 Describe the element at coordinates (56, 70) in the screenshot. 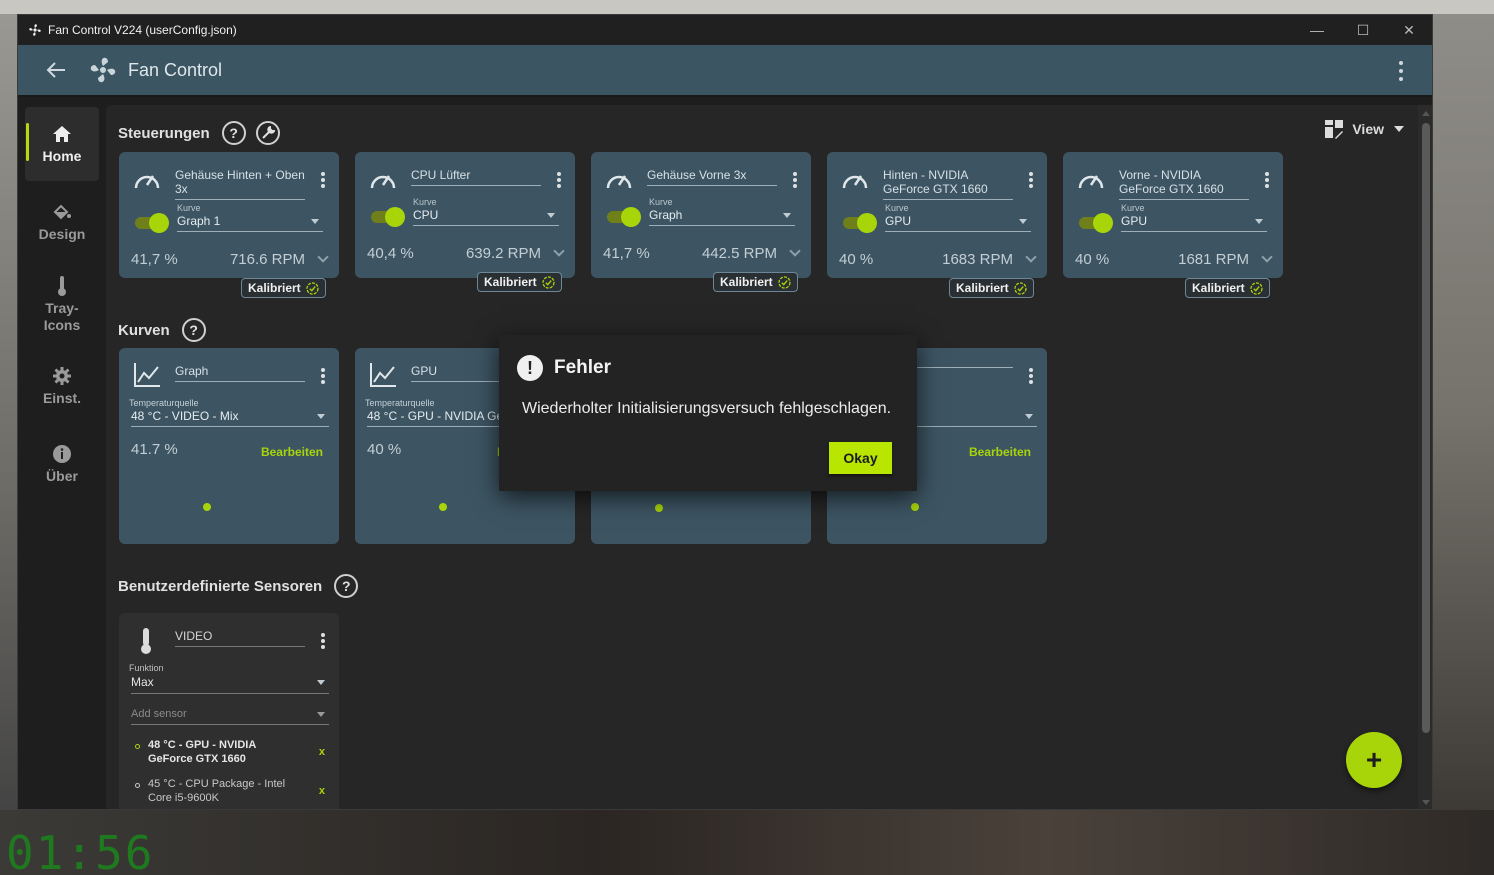

I see `back-arrow-icon` at that location.